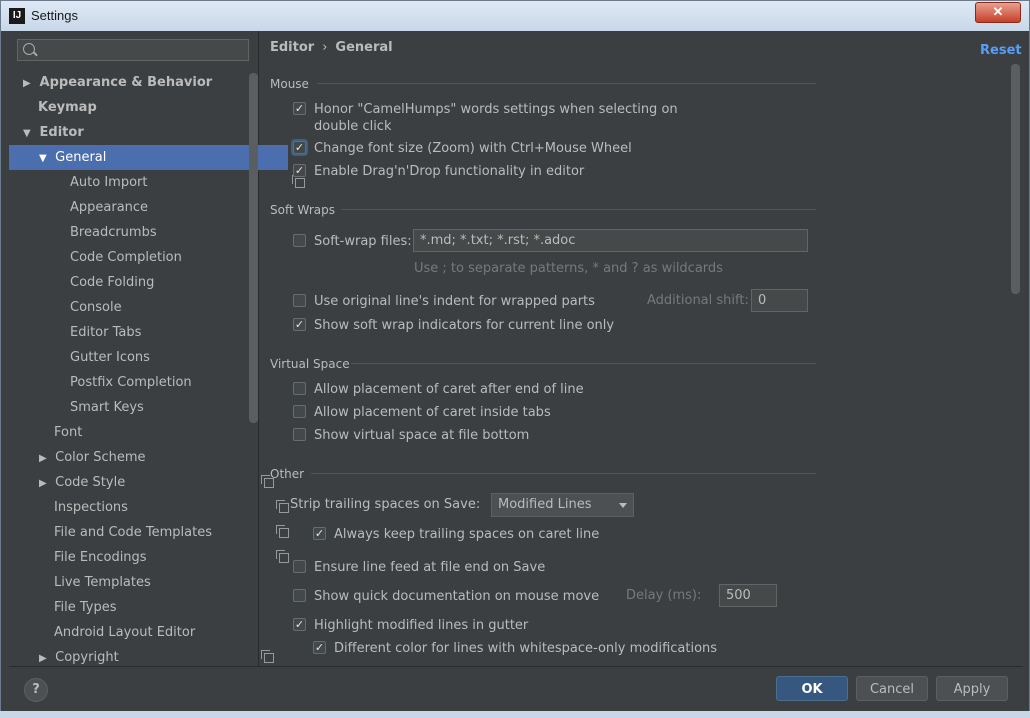  What do you see at coordinates (29, 49) in the screenshot?
I see `search-icon` at bounding box center [29, 49].